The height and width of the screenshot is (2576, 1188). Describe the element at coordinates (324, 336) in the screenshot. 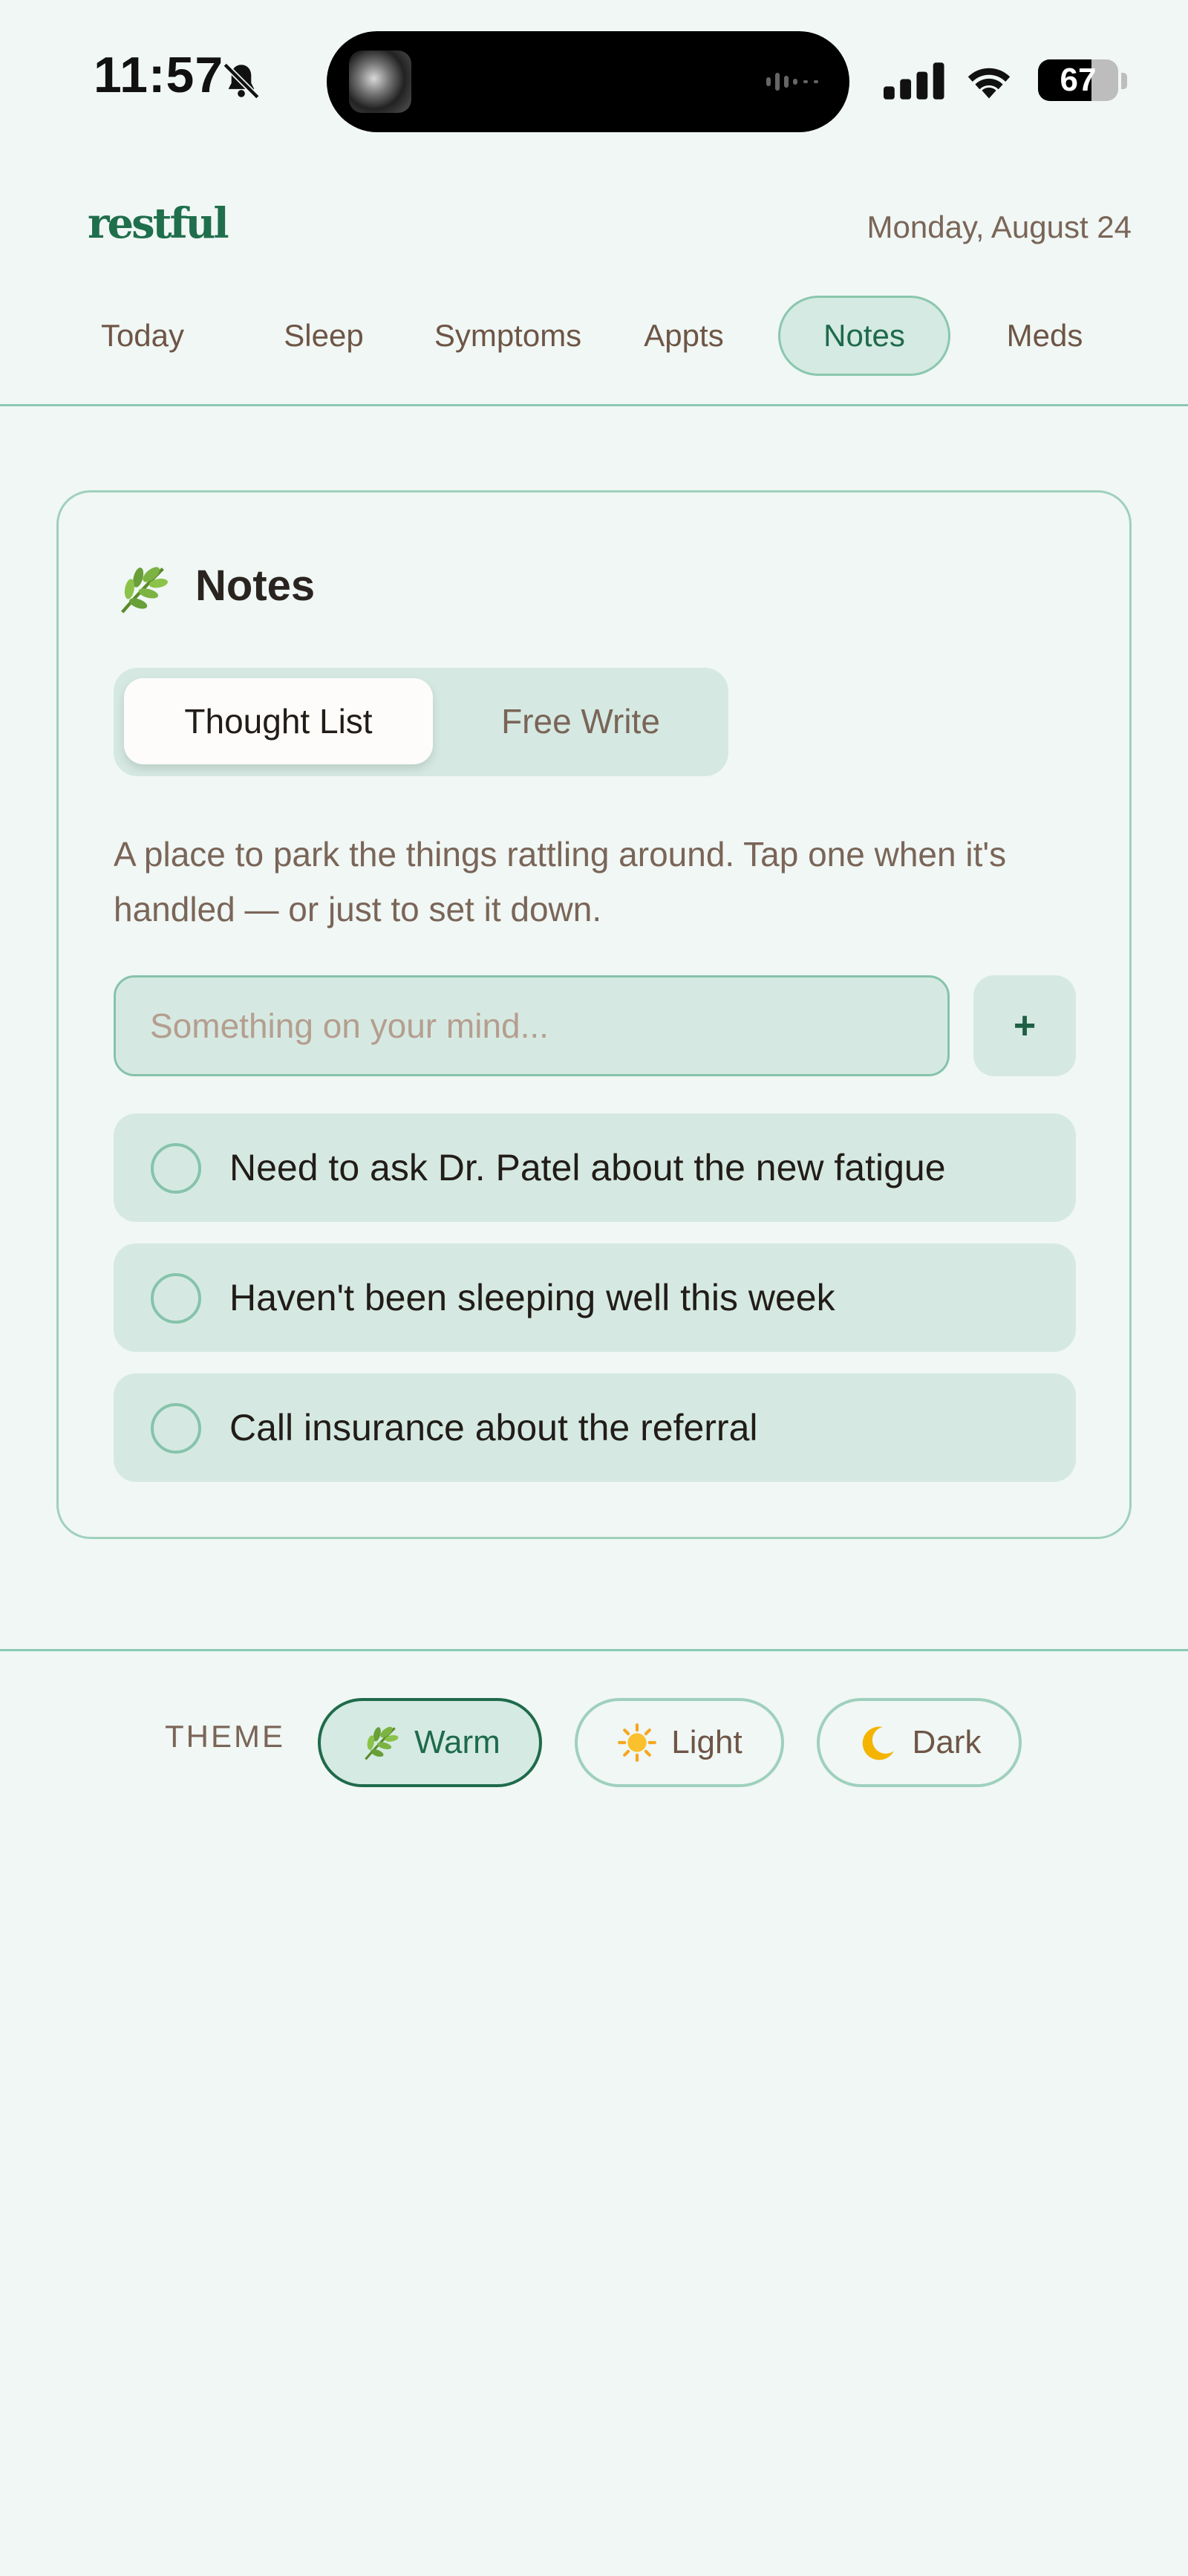

I see `tab-sleep: Sleep` at that location.